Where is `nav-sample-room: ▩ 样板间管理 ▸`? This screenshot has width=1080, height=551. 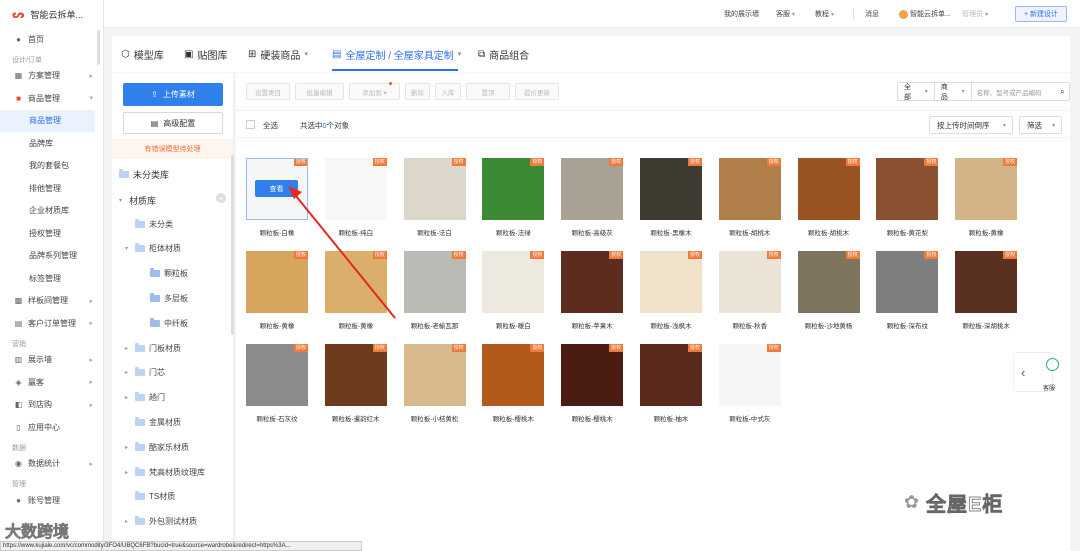 nav-sample-room: ▩ 样板间管理 ▸ is located at coordinates (51, 301).